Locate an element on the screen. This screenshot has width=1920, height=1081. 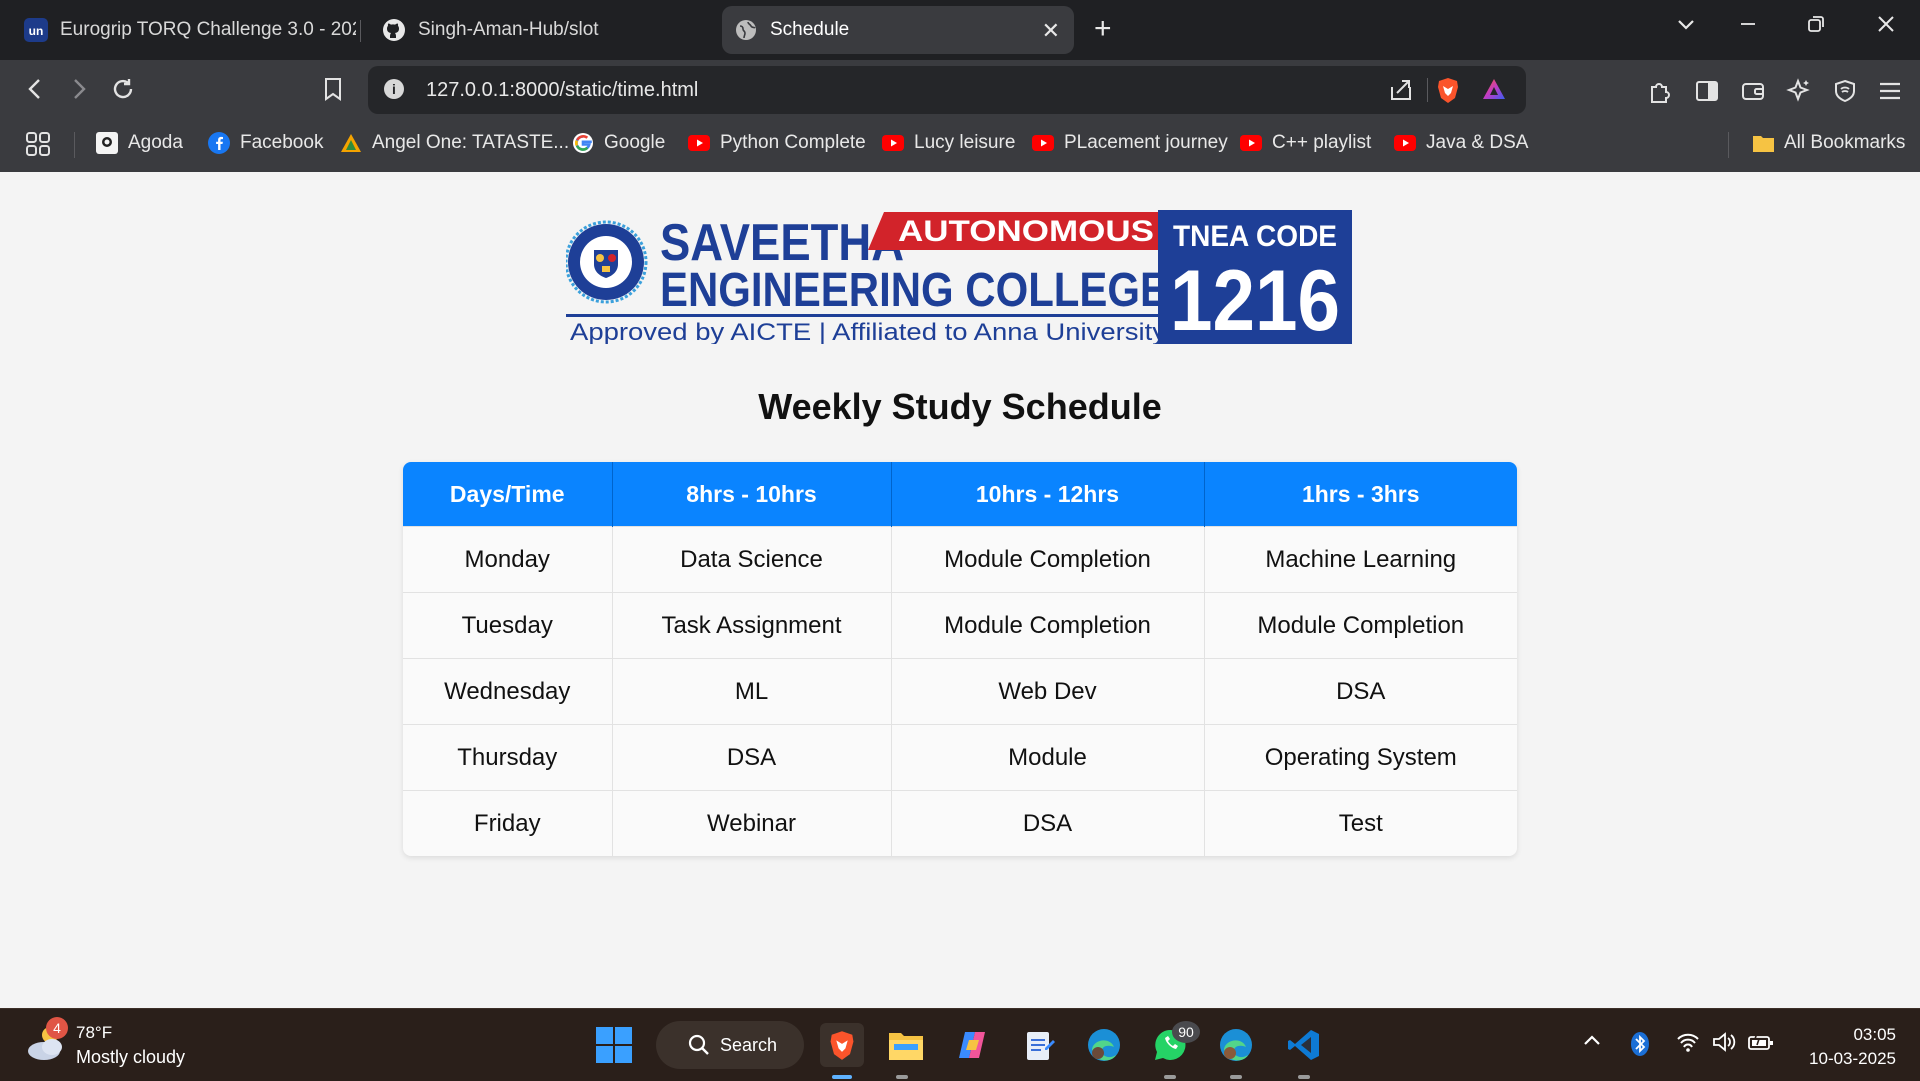
bookmark-cpp-playlist: C++ playlist is located at coordinates (1305, 143).